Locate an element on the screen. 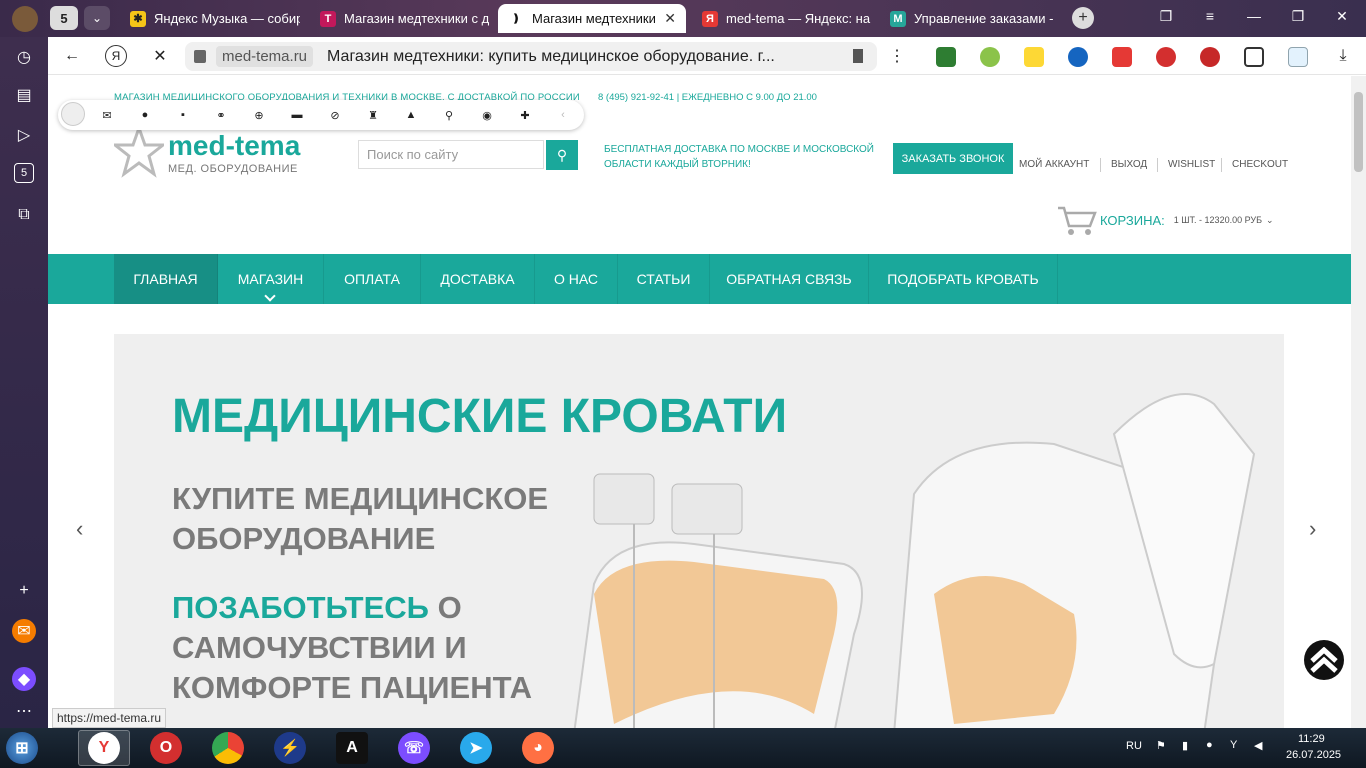  bolt-app-icon: ⚡ is located at coordinates (290, 748).